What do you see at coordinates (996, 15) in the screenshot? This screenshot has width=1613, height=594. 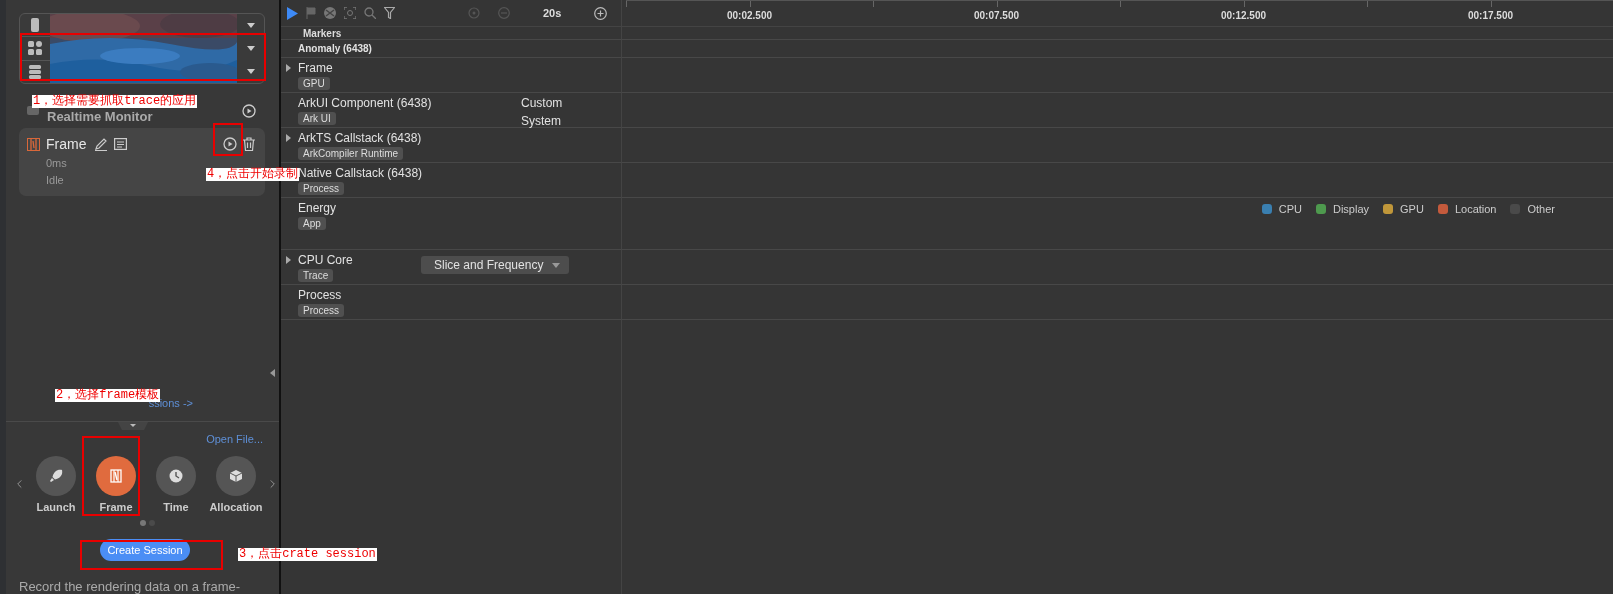 I see `tick-label: 00:07.500` at bounding box center [996, 15].